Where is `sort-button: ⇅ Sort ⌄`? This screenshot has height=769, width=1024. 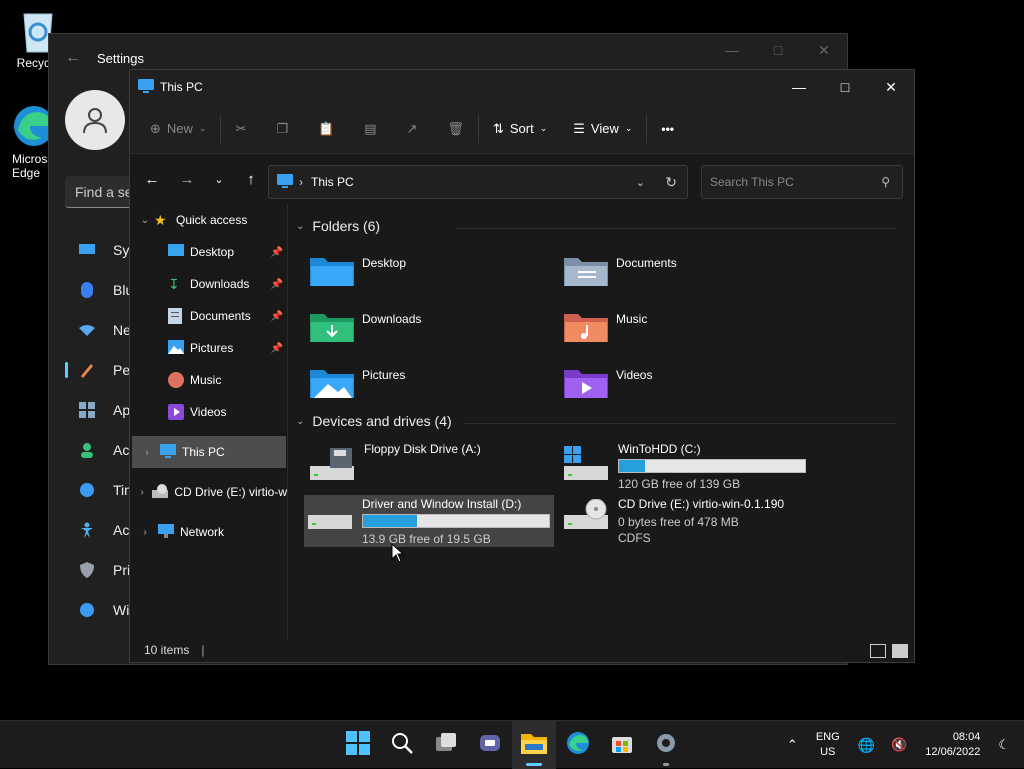
sort-button: ⇅ Sort ⌄ is located at coordinates (520, 129).